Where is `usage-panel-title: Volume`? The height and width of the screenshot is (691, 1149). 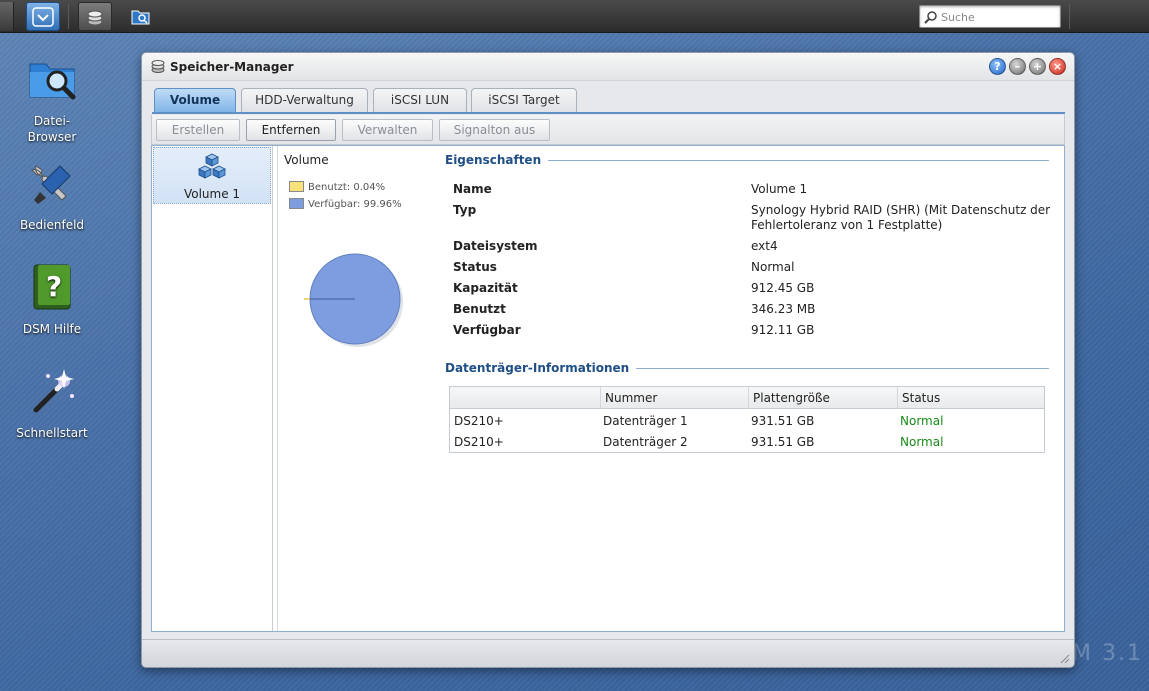
usage-panel-title: Volume is located at coordinates (306, 160).